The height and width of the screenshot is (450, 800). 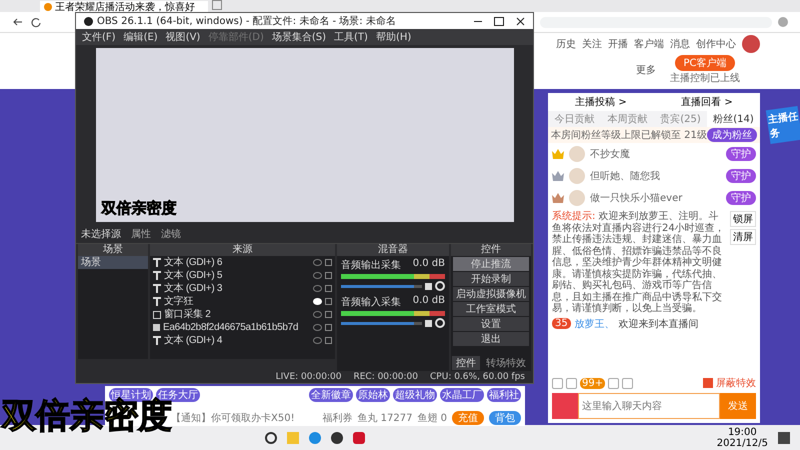 I want to click on chat-message: 欢迎来到本直播间, so click(x=658, y=324).